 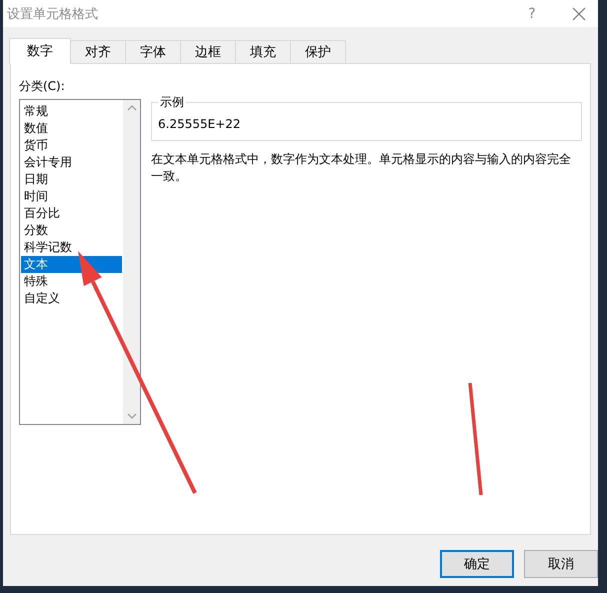 What do you see at coordinates (71, 230) in the screenshot?
I see `category-item: 分数` at bounding box center [71, 230].